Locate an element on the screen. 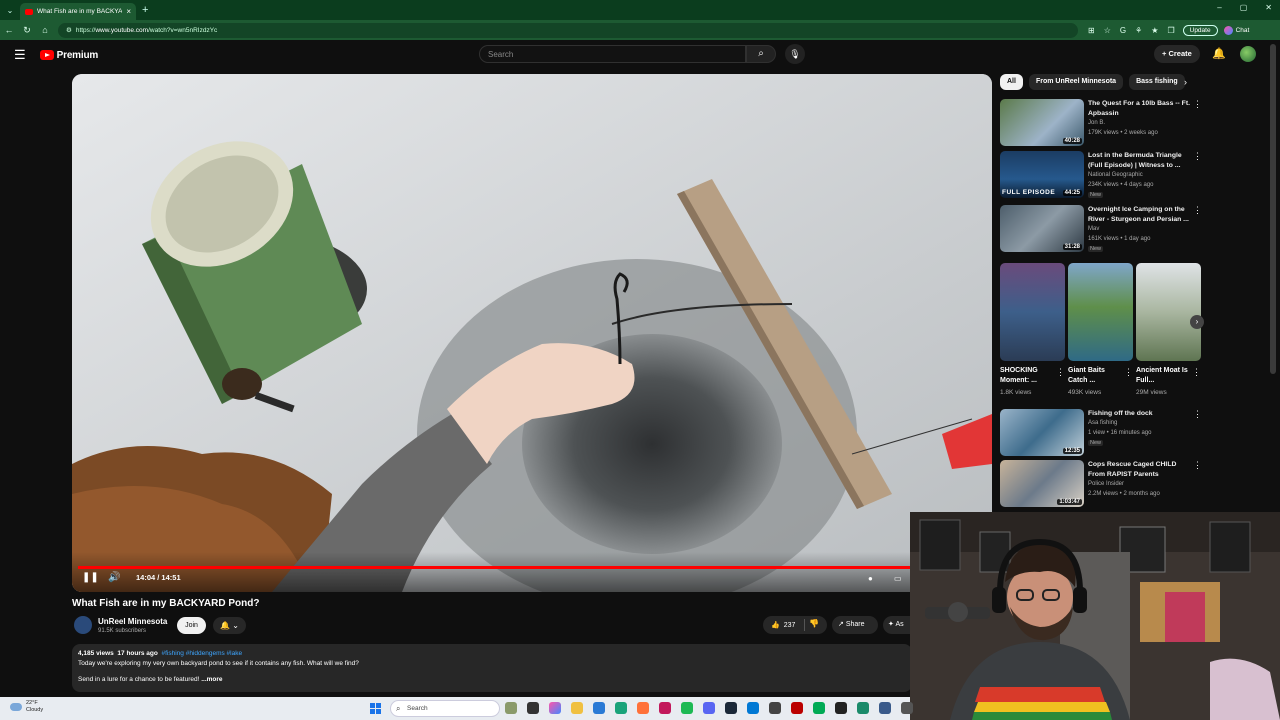 This screenshot has width=1280, height=720. hashtags: #fishing #hiddengems #lake is located at coordinates (202, 653).